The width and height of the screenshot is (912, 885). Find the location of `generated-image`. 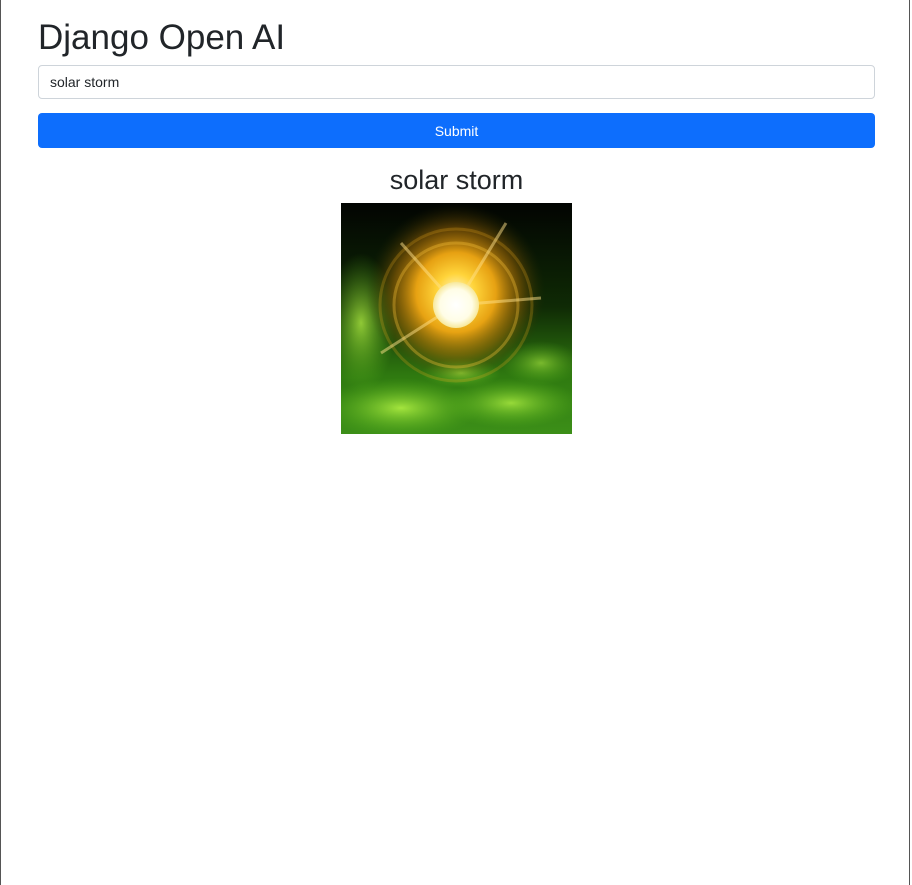

generated-image is located at coordinates (456, 318).